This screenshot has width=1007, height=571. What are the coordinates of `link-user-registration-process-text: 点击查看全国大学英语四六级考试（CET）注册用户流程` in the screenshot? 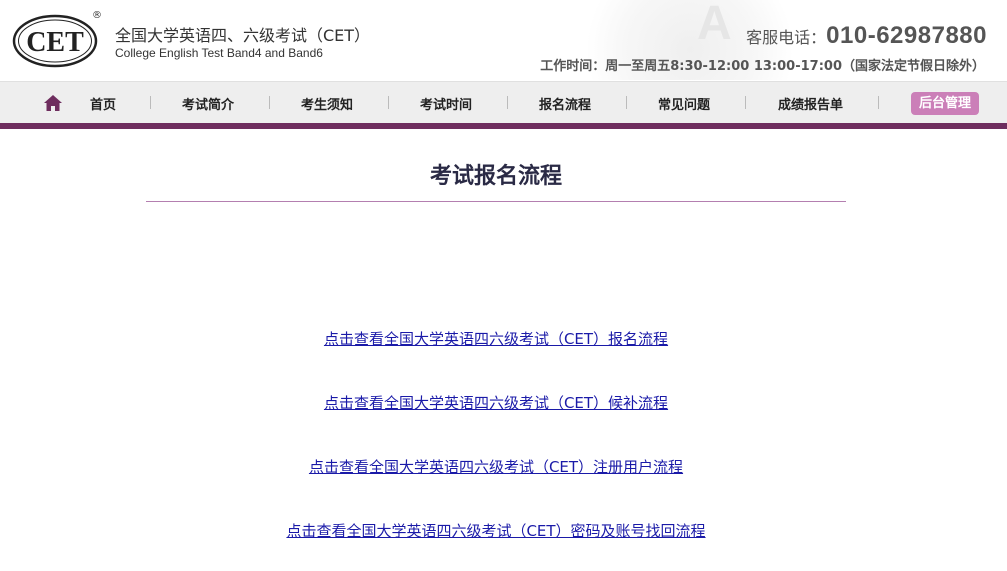 It's located at (496, 467).